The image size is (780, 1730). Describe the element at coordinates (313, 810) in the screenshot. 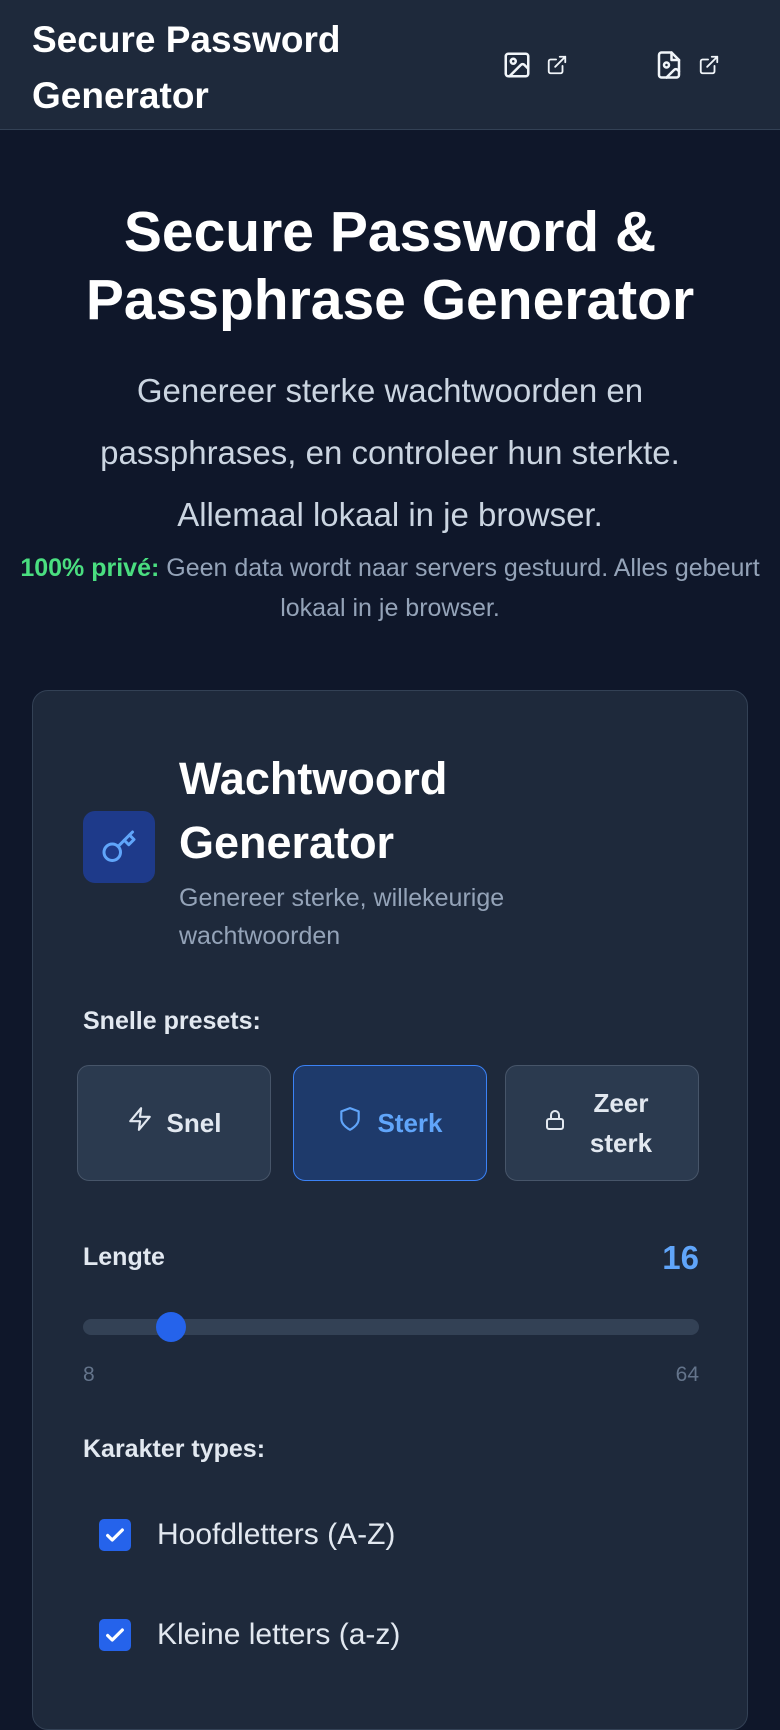

I see `generator-title: Wachtwoord Generator` at that location.